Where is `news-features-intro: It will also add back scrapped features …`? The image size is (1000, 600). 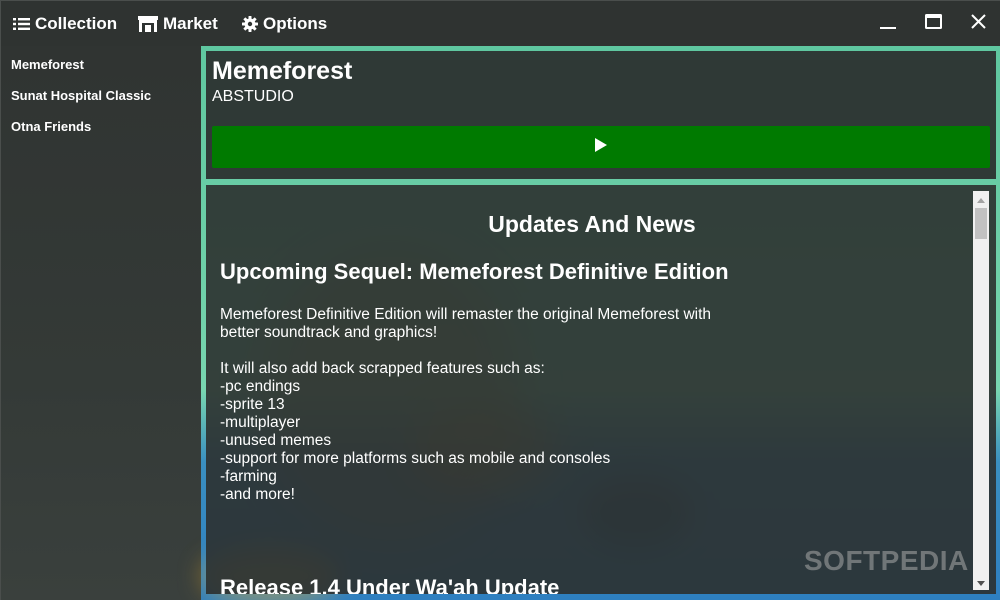 news-features-intro: It will also add back scrapped features … is located at coordinates (382, 368).